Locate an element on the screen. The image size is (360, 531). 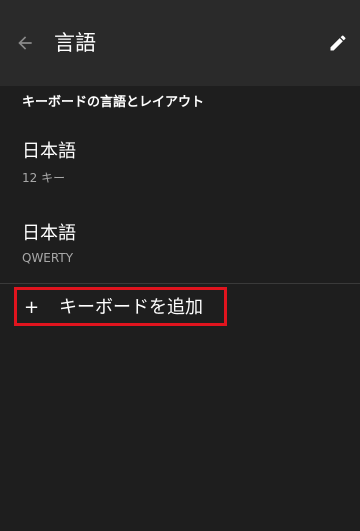
keyboard-layout-label: 12 キー is located at coordinates (44, 178).